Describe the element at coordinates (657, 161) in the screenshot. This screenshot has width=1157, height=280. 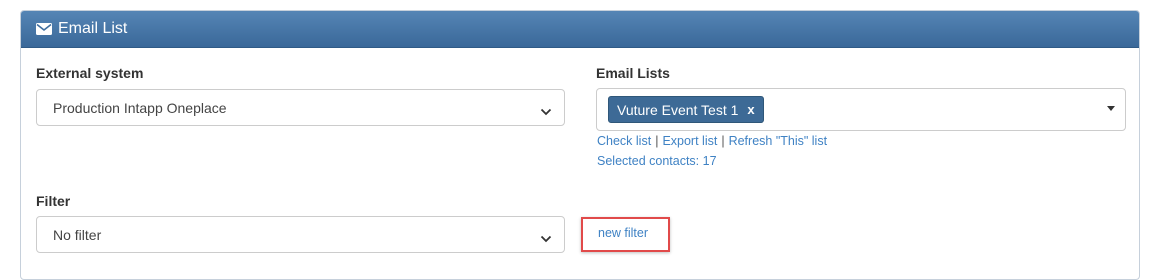
I see `selected-contacts-count: Selected contacts: 17` at that location.